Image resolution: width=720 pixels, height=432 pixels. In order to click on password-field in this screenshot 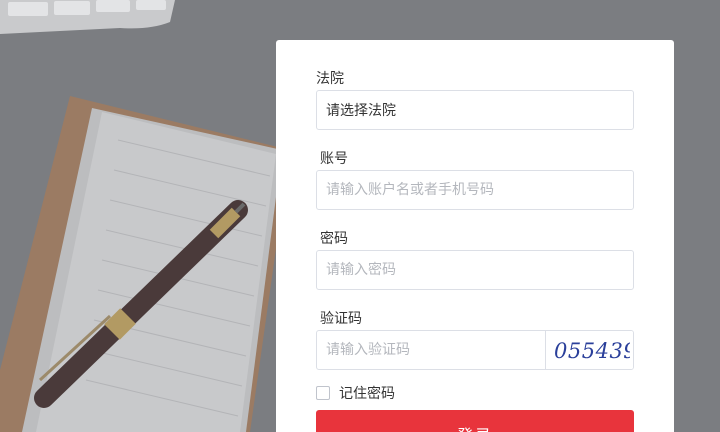, I will do `click(475, 270)`.